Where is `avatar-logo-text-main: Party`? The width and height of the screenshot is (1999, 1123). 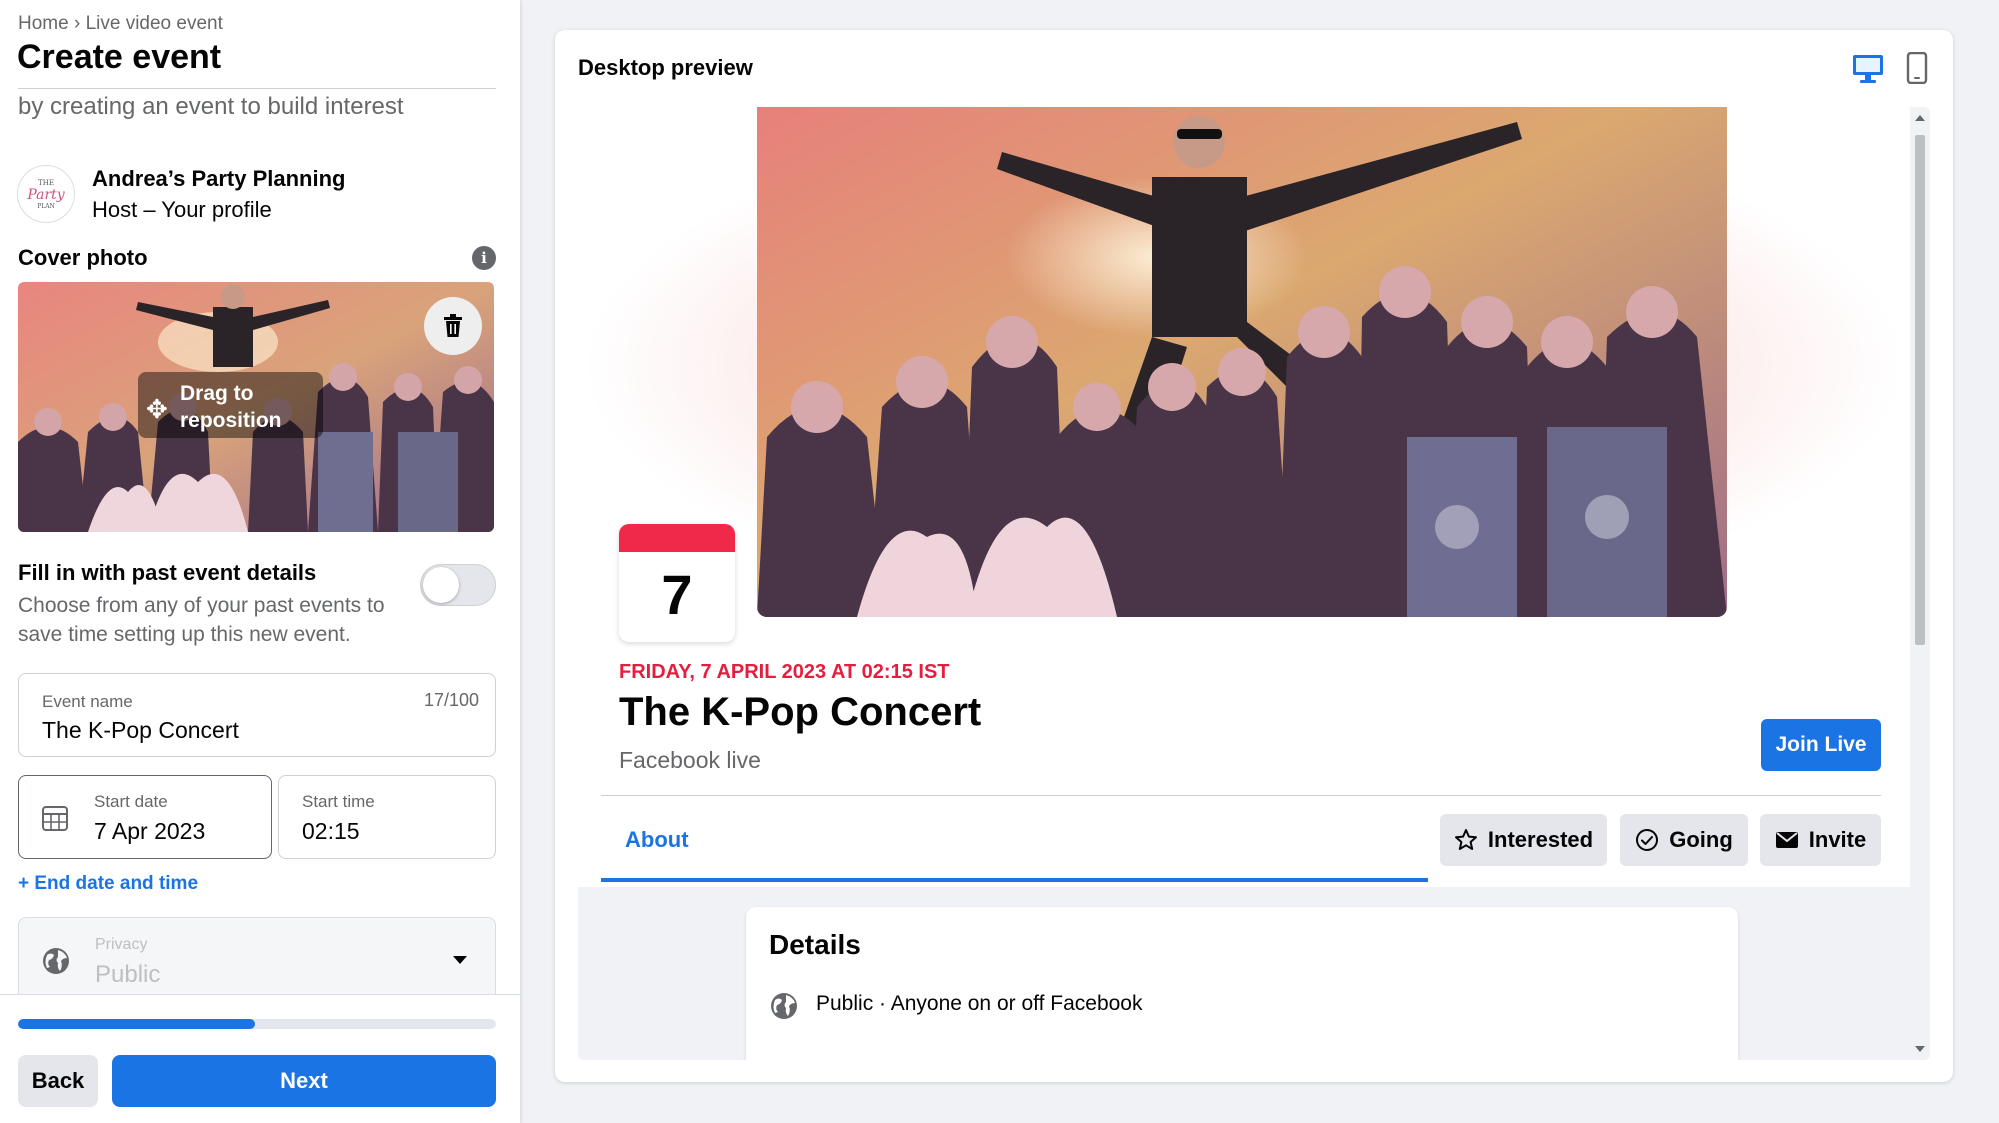
avatar-logo-text-main: Party is located at coordinates (46, 194).